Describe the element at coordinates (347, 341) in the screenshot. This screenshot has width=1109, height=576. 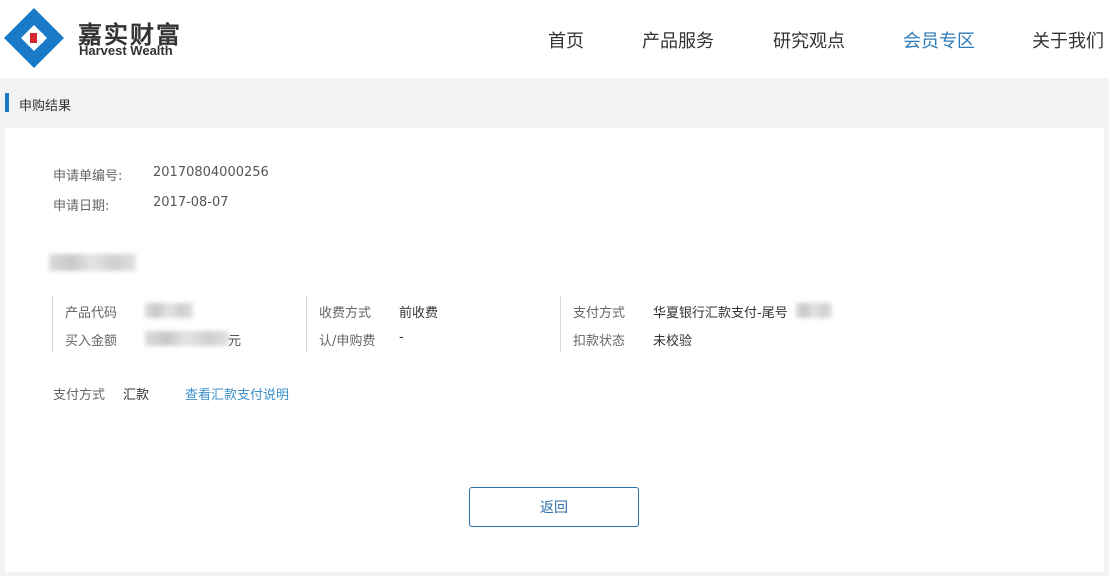
I see `subscription-fee-label: 认/申购费` at that location.